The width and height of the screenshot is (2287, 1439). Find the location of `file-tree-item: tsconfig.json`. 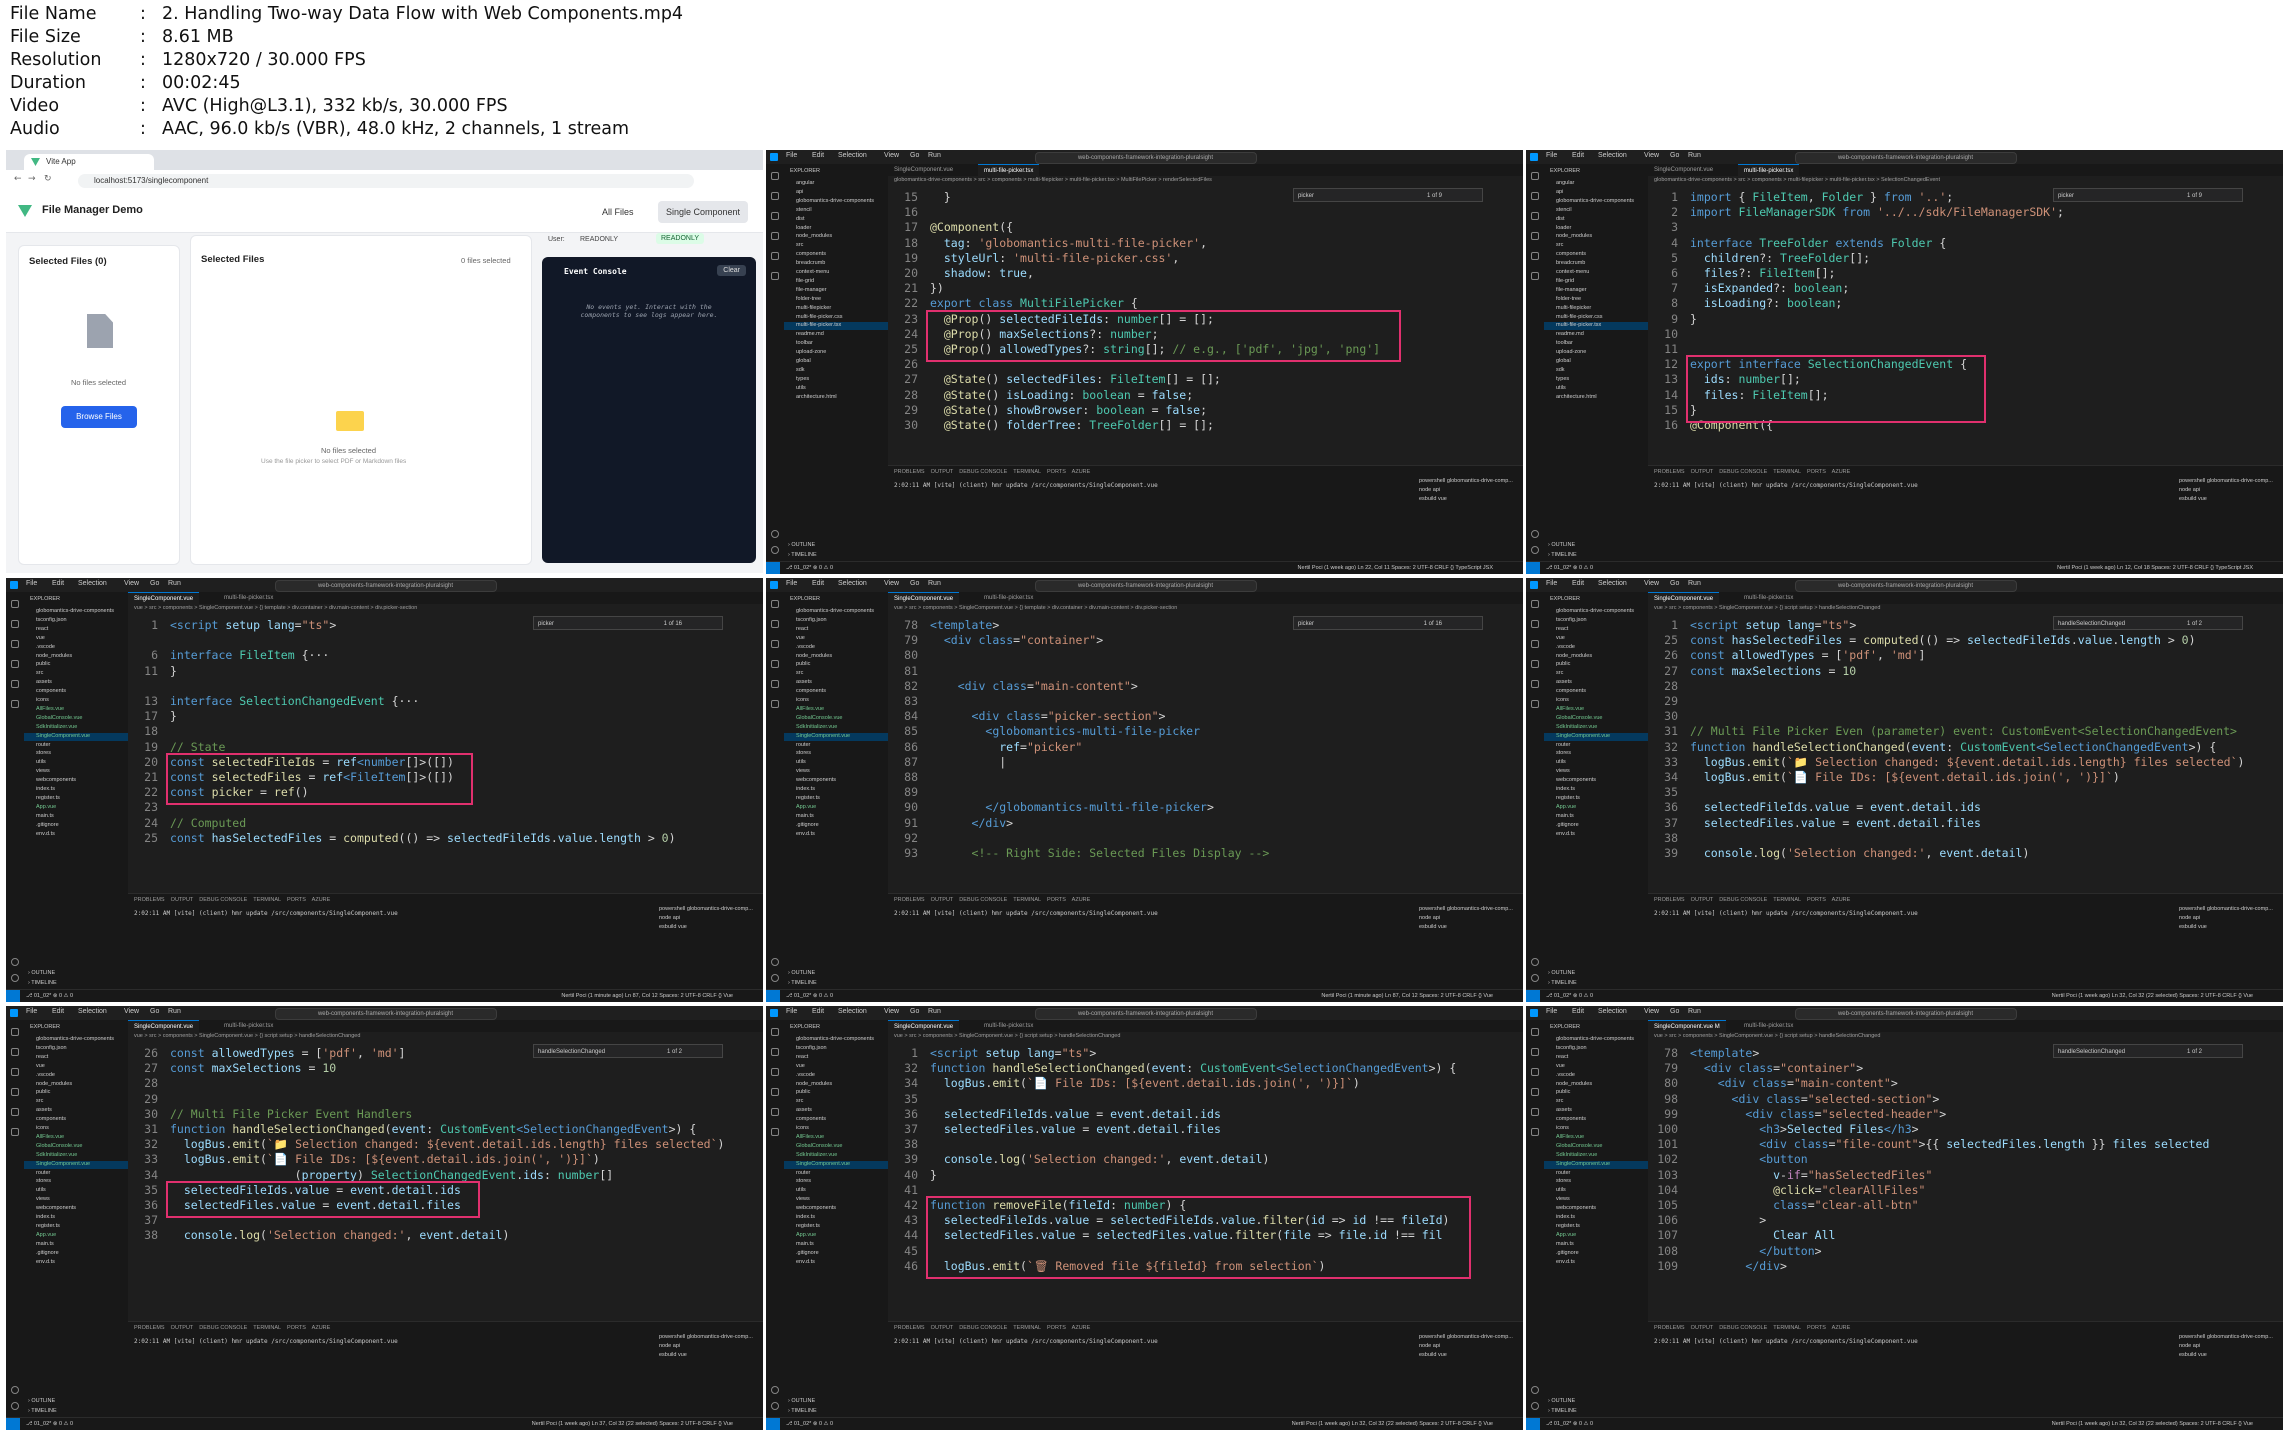

file-tree-item: tsconfig.json is located at coordinates (811, 620).